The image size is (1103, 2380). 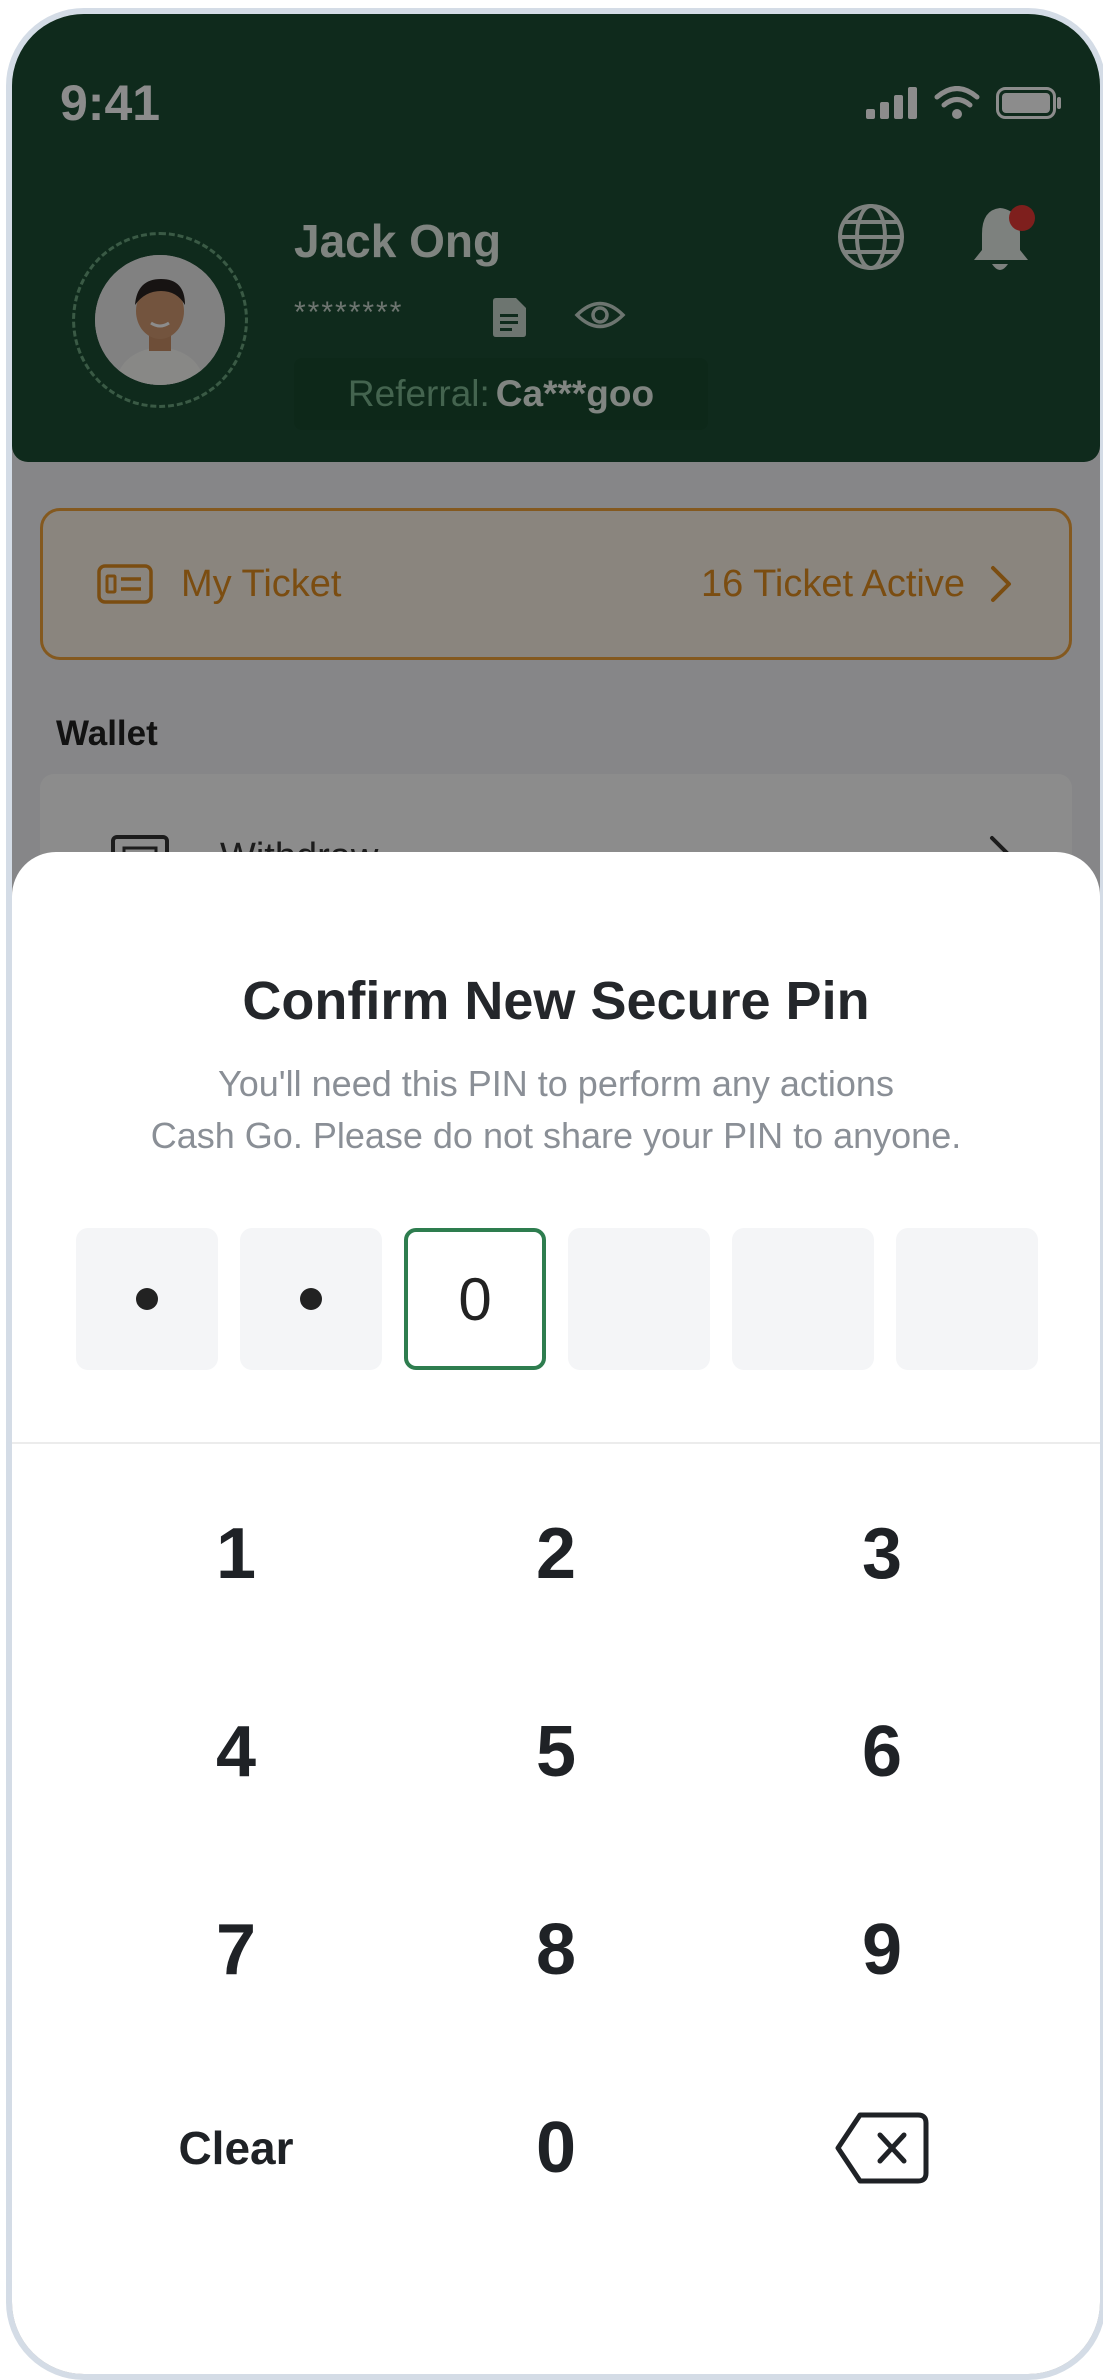 What do you see at coordinates (556, 1950) in the screenshot?
I see `key-8: 8` at bounding box center [556, 1950].